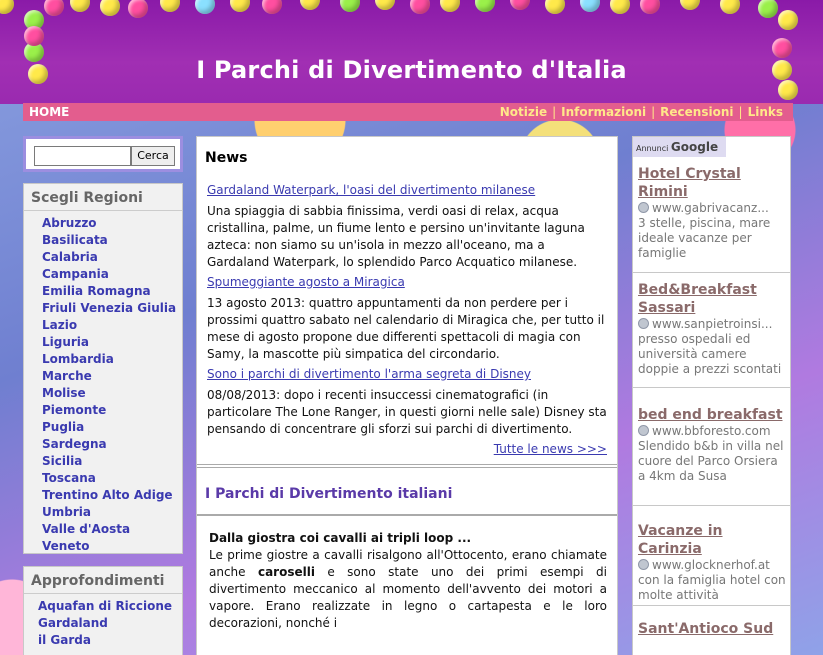 Image resolution: width=823 pixels, height=655 pixels. Describe the element at coordinates (411, 70) in the screenshot. I see `site-title: I Parchi di Divertimento d'Italia` at that location.